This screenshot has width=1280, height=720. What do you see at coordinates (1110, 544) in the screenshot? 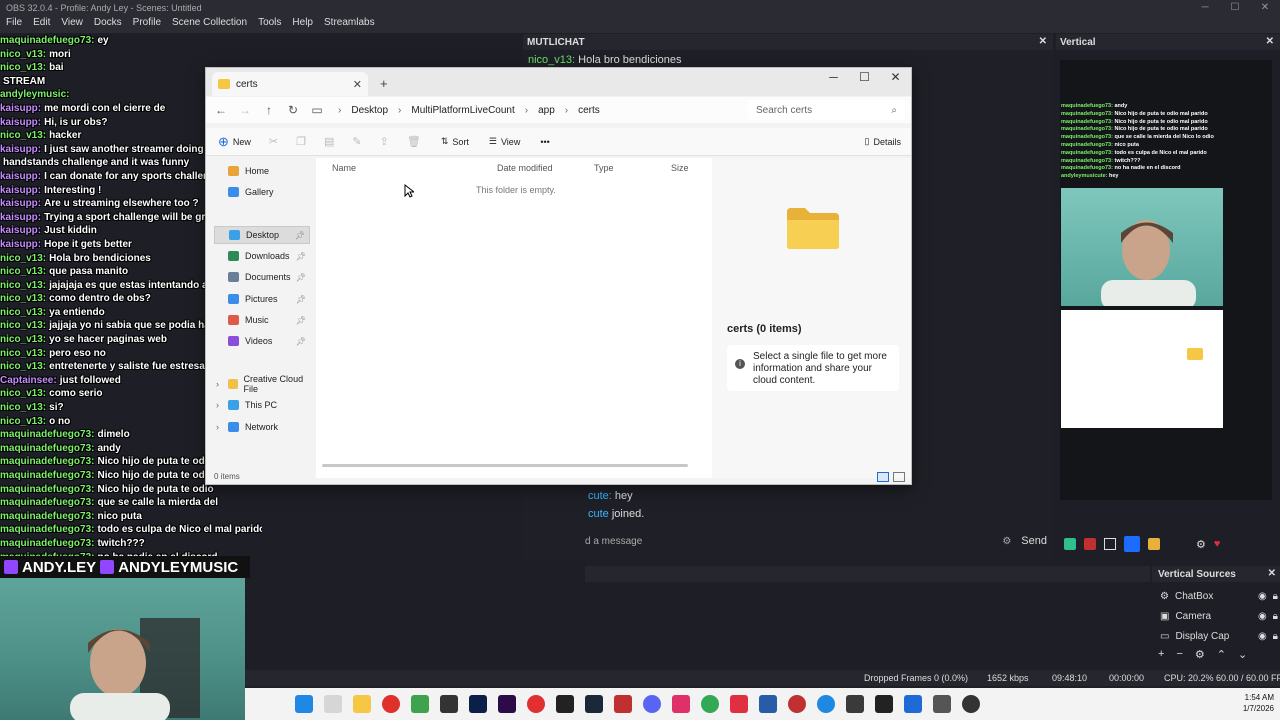
I see `stop-icon` at bounding box center [1110, 544].